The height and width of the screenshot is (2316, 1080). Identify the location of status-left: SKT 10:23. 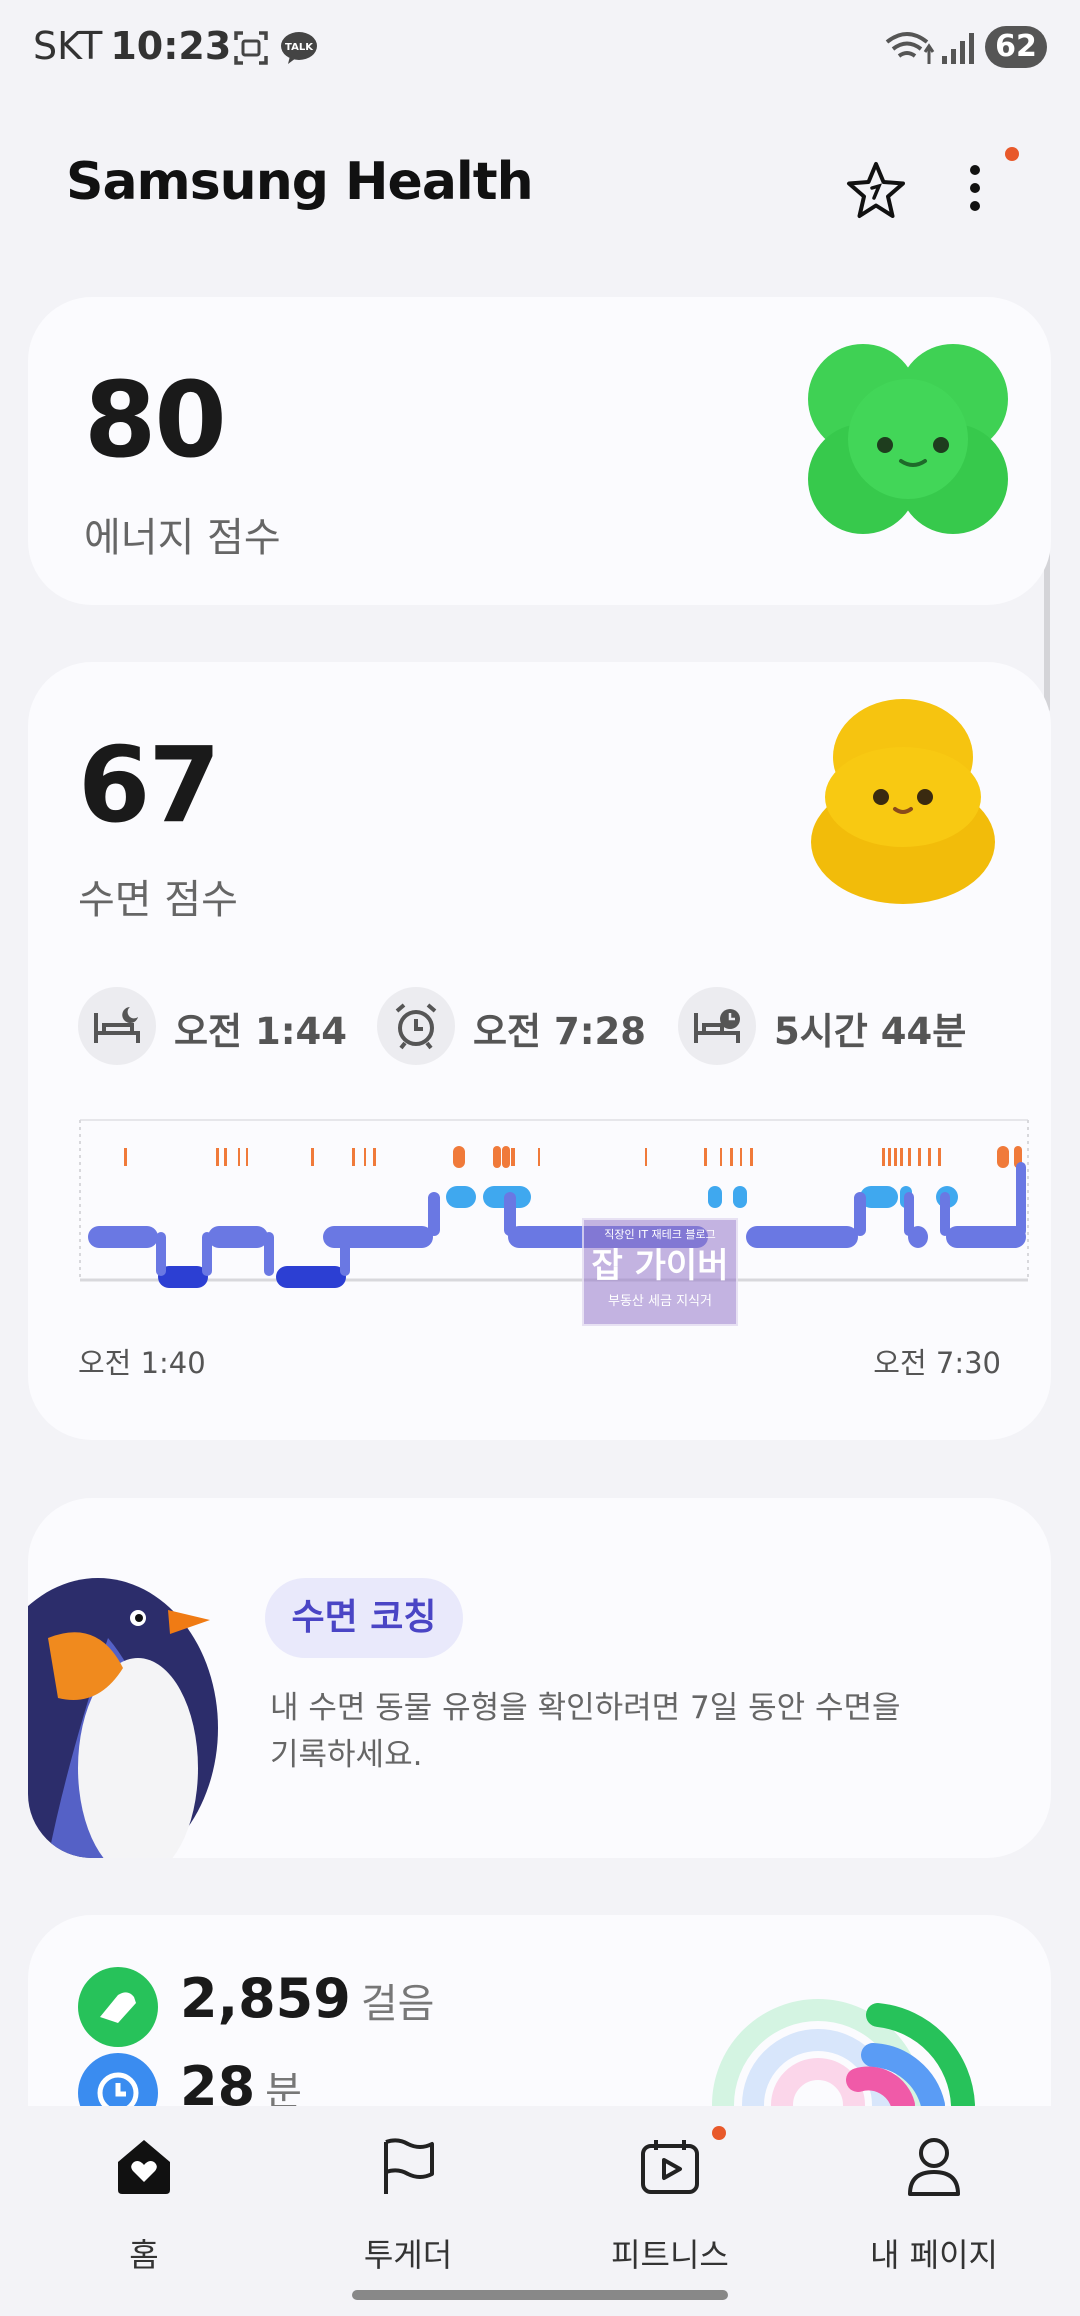
(132, 46).